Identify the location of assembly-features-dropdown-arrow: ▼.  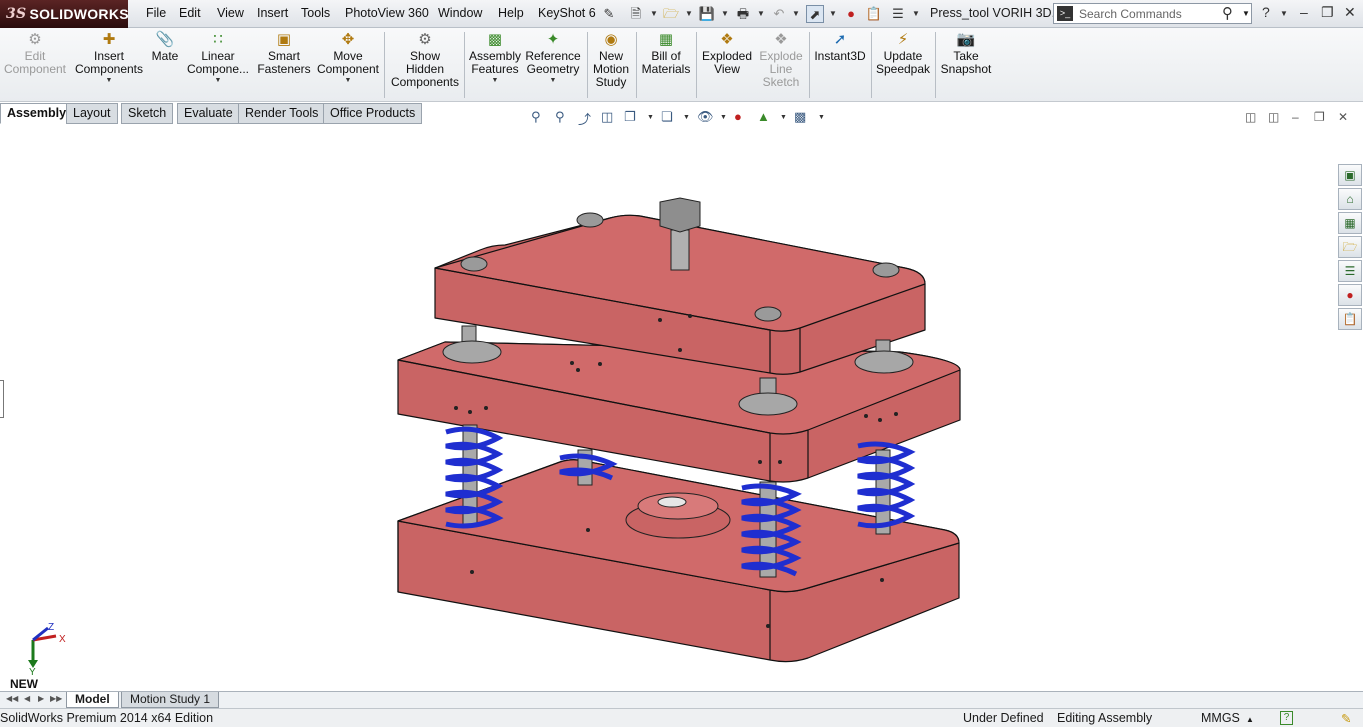
(495, 80).